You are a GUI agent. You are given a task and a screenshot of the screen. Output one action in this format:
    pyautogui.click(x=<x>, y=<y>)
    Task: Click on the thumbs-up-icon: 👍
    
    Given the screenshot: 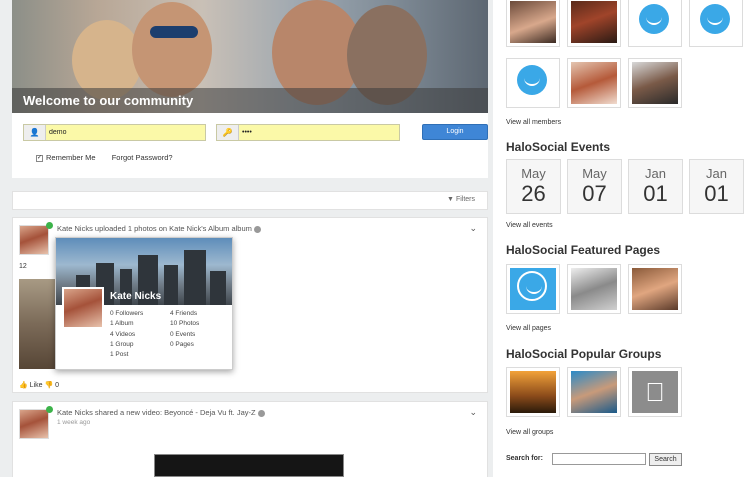 What is the action you would take?
    pyautogui.click(x=23, y=385)
    